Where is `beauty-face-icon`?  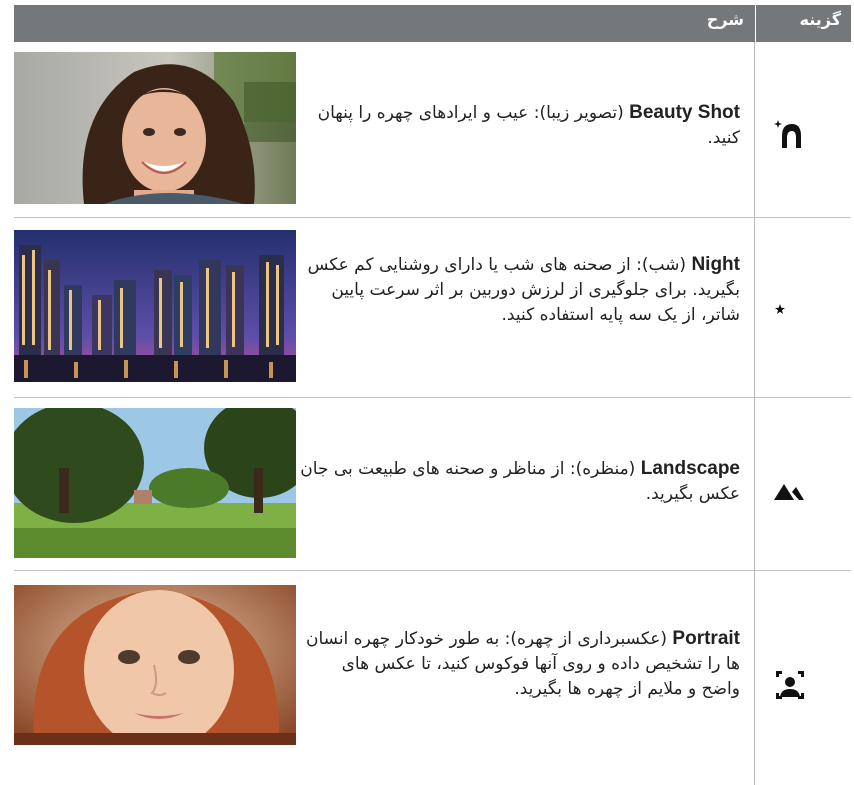 beauty-face-icon is located at coordinates (790, 134).